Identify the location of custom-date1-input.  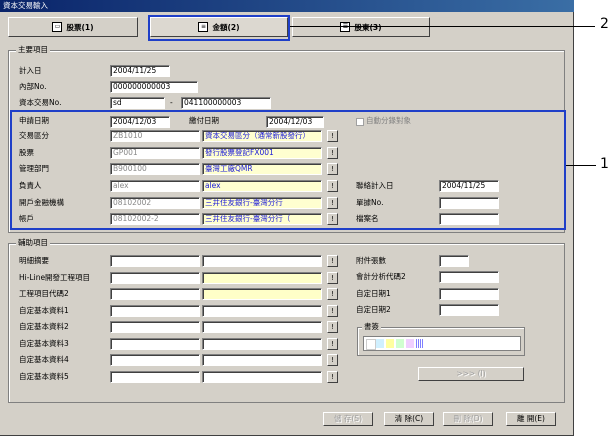
(469, 294).